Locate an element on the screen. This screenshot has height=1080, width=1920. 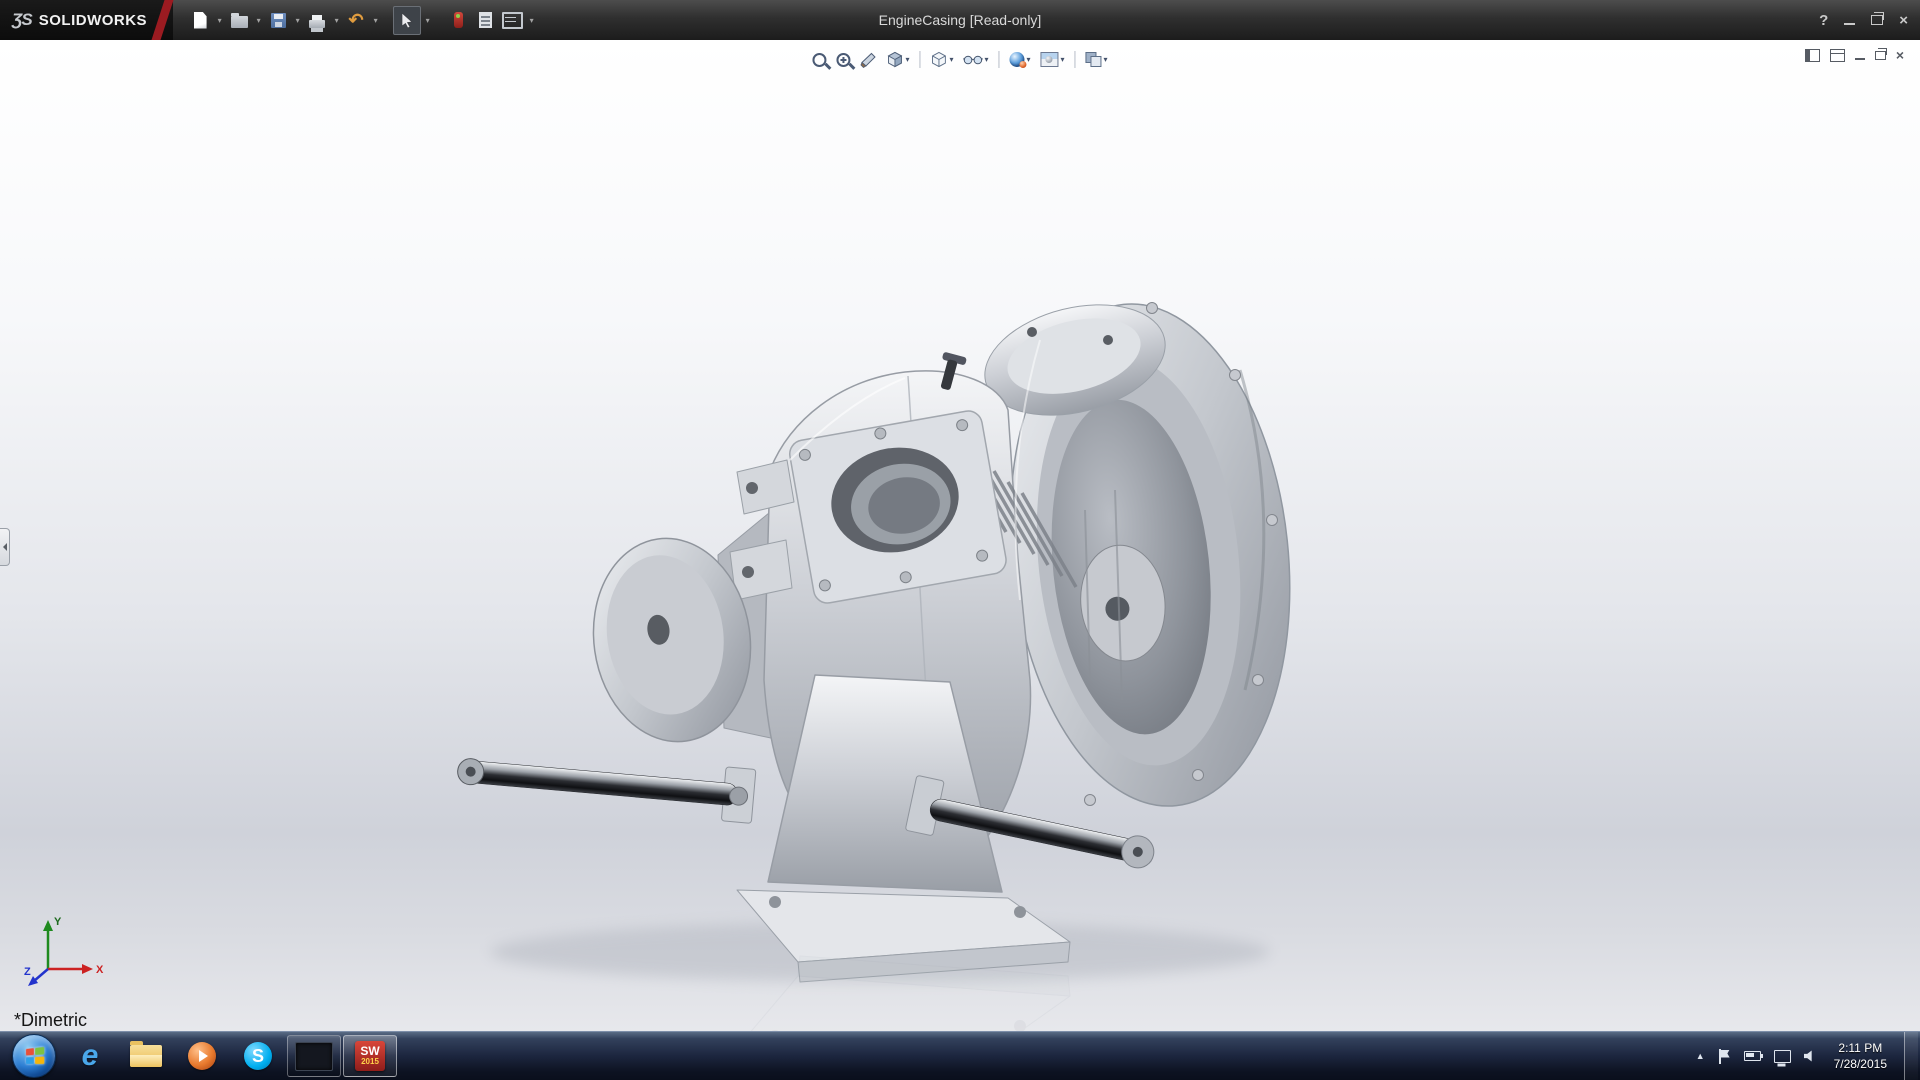
doc-restore-button is located at coordinates (1880, 53).